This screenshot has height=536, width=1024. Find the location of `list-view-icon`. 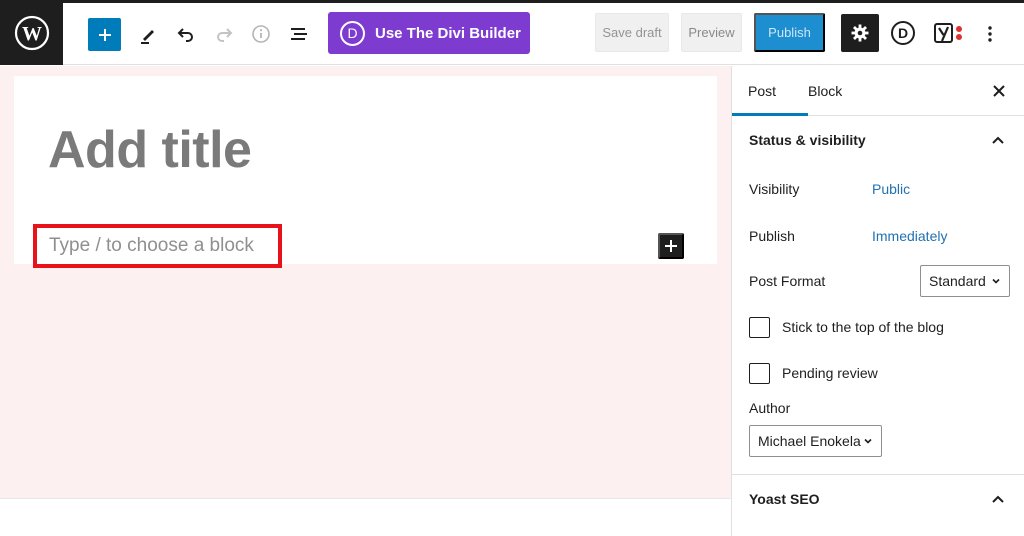

list-view-icon is located at coordinates (299, 34).